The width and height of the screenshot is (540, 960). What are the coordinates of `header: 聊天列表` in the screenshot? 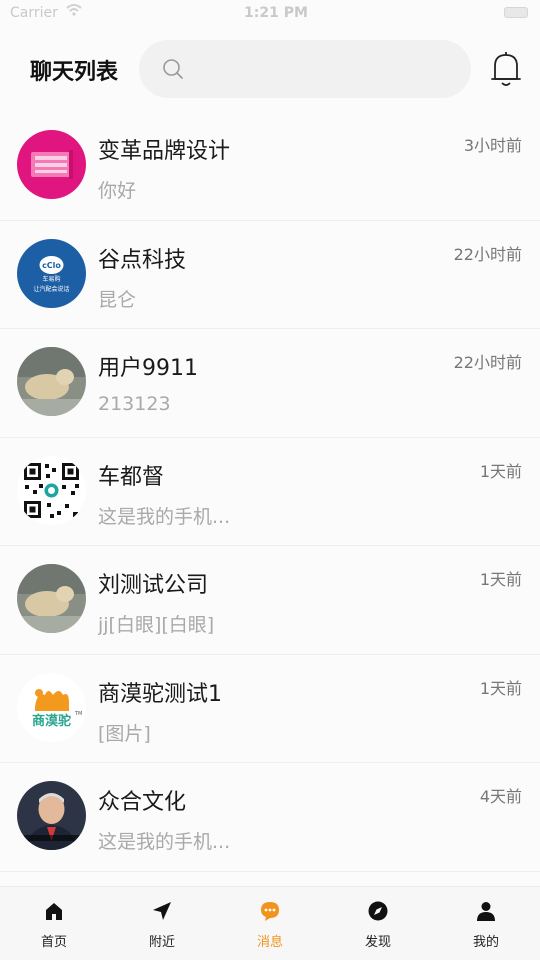 It's located at (270, 70).